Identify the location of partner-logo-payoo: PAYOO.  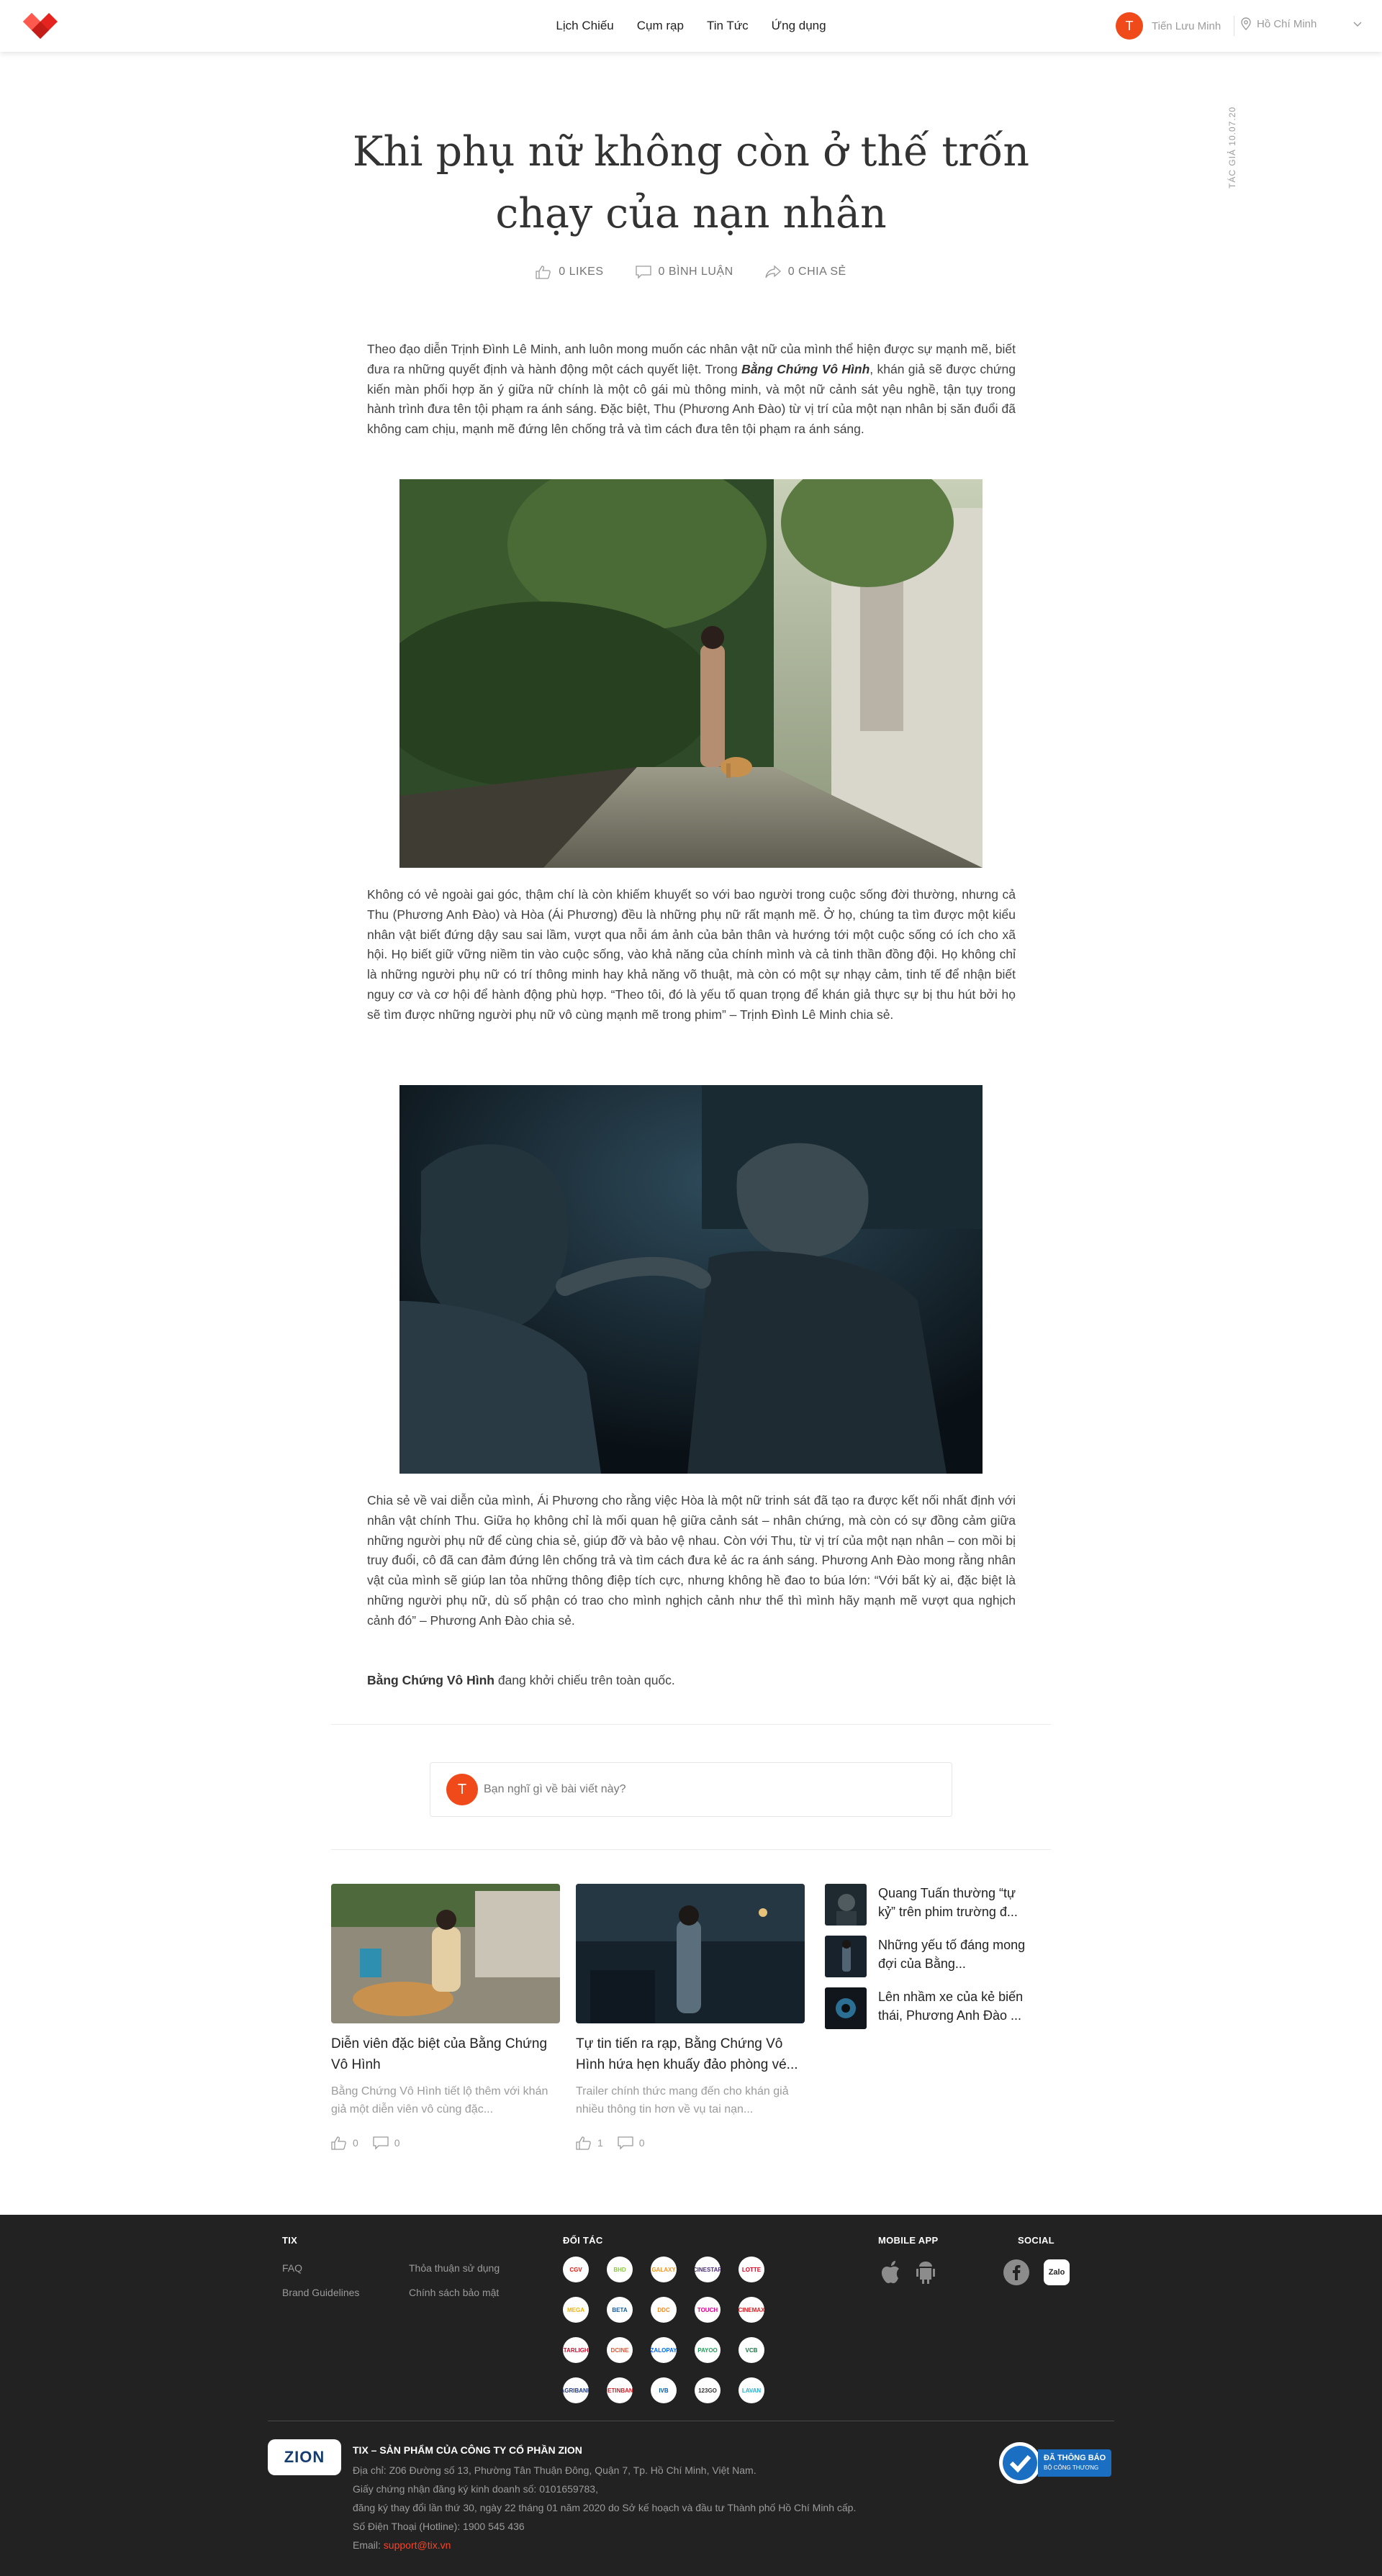
(708, 2350).